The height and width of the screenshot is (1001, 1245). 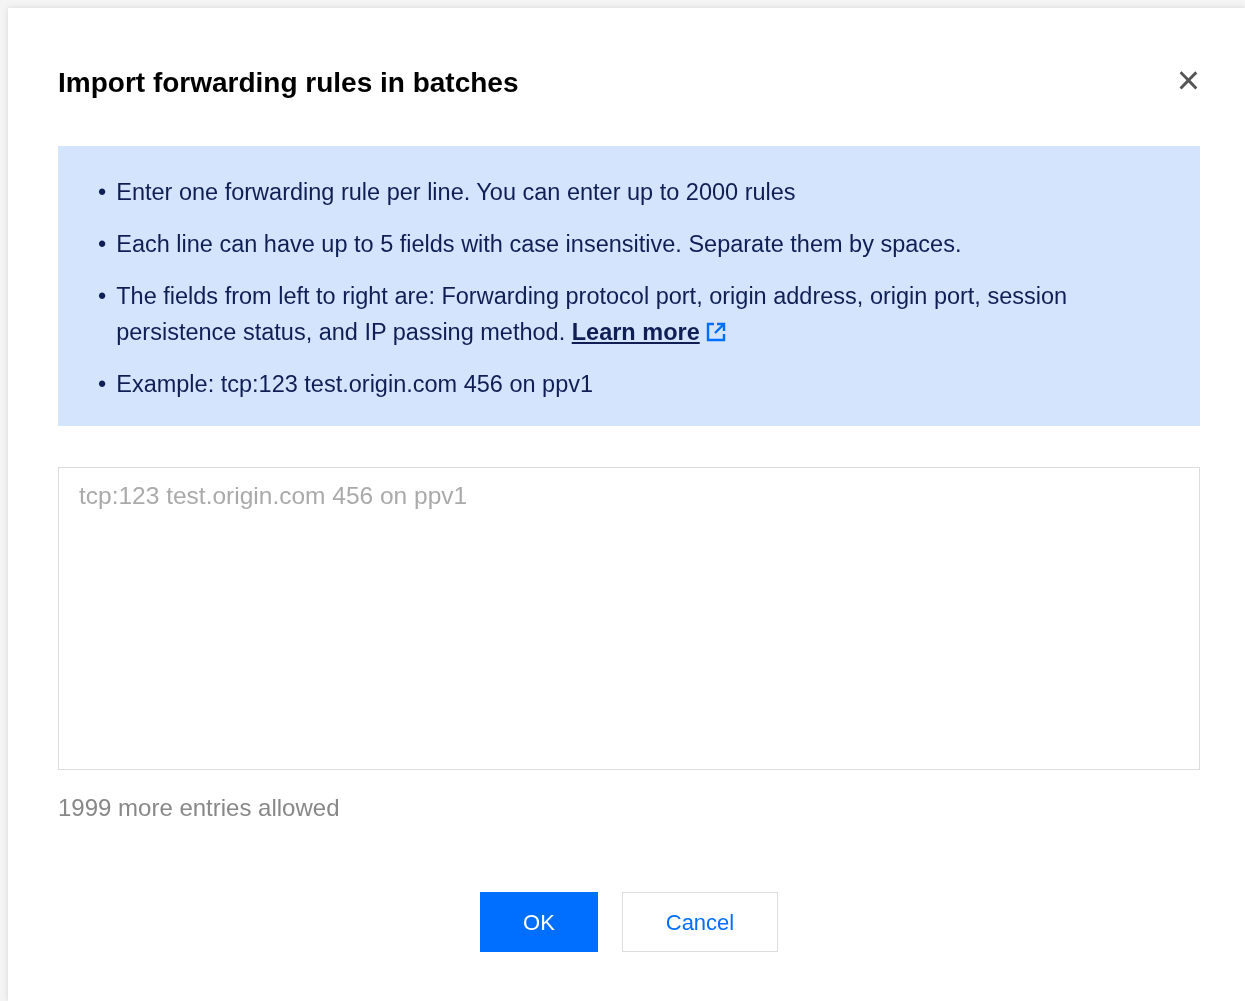 What do you see at coordinates (539, 922) in the screenshot?
I see `ok-button: OK` at bounding box center [539, 922].